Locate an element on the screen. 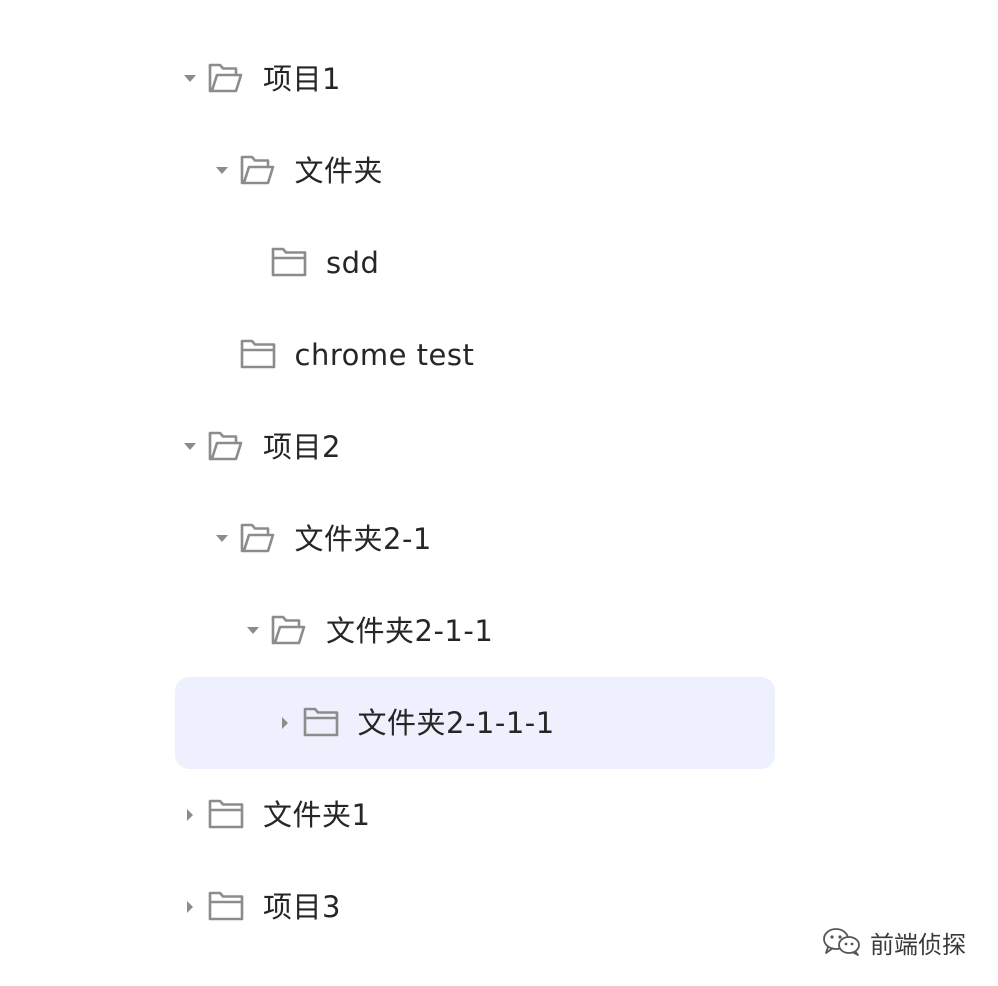 The image size is (998, 986). tree-node-label: 文件夹2-1 is located at coordinates (363, 539).